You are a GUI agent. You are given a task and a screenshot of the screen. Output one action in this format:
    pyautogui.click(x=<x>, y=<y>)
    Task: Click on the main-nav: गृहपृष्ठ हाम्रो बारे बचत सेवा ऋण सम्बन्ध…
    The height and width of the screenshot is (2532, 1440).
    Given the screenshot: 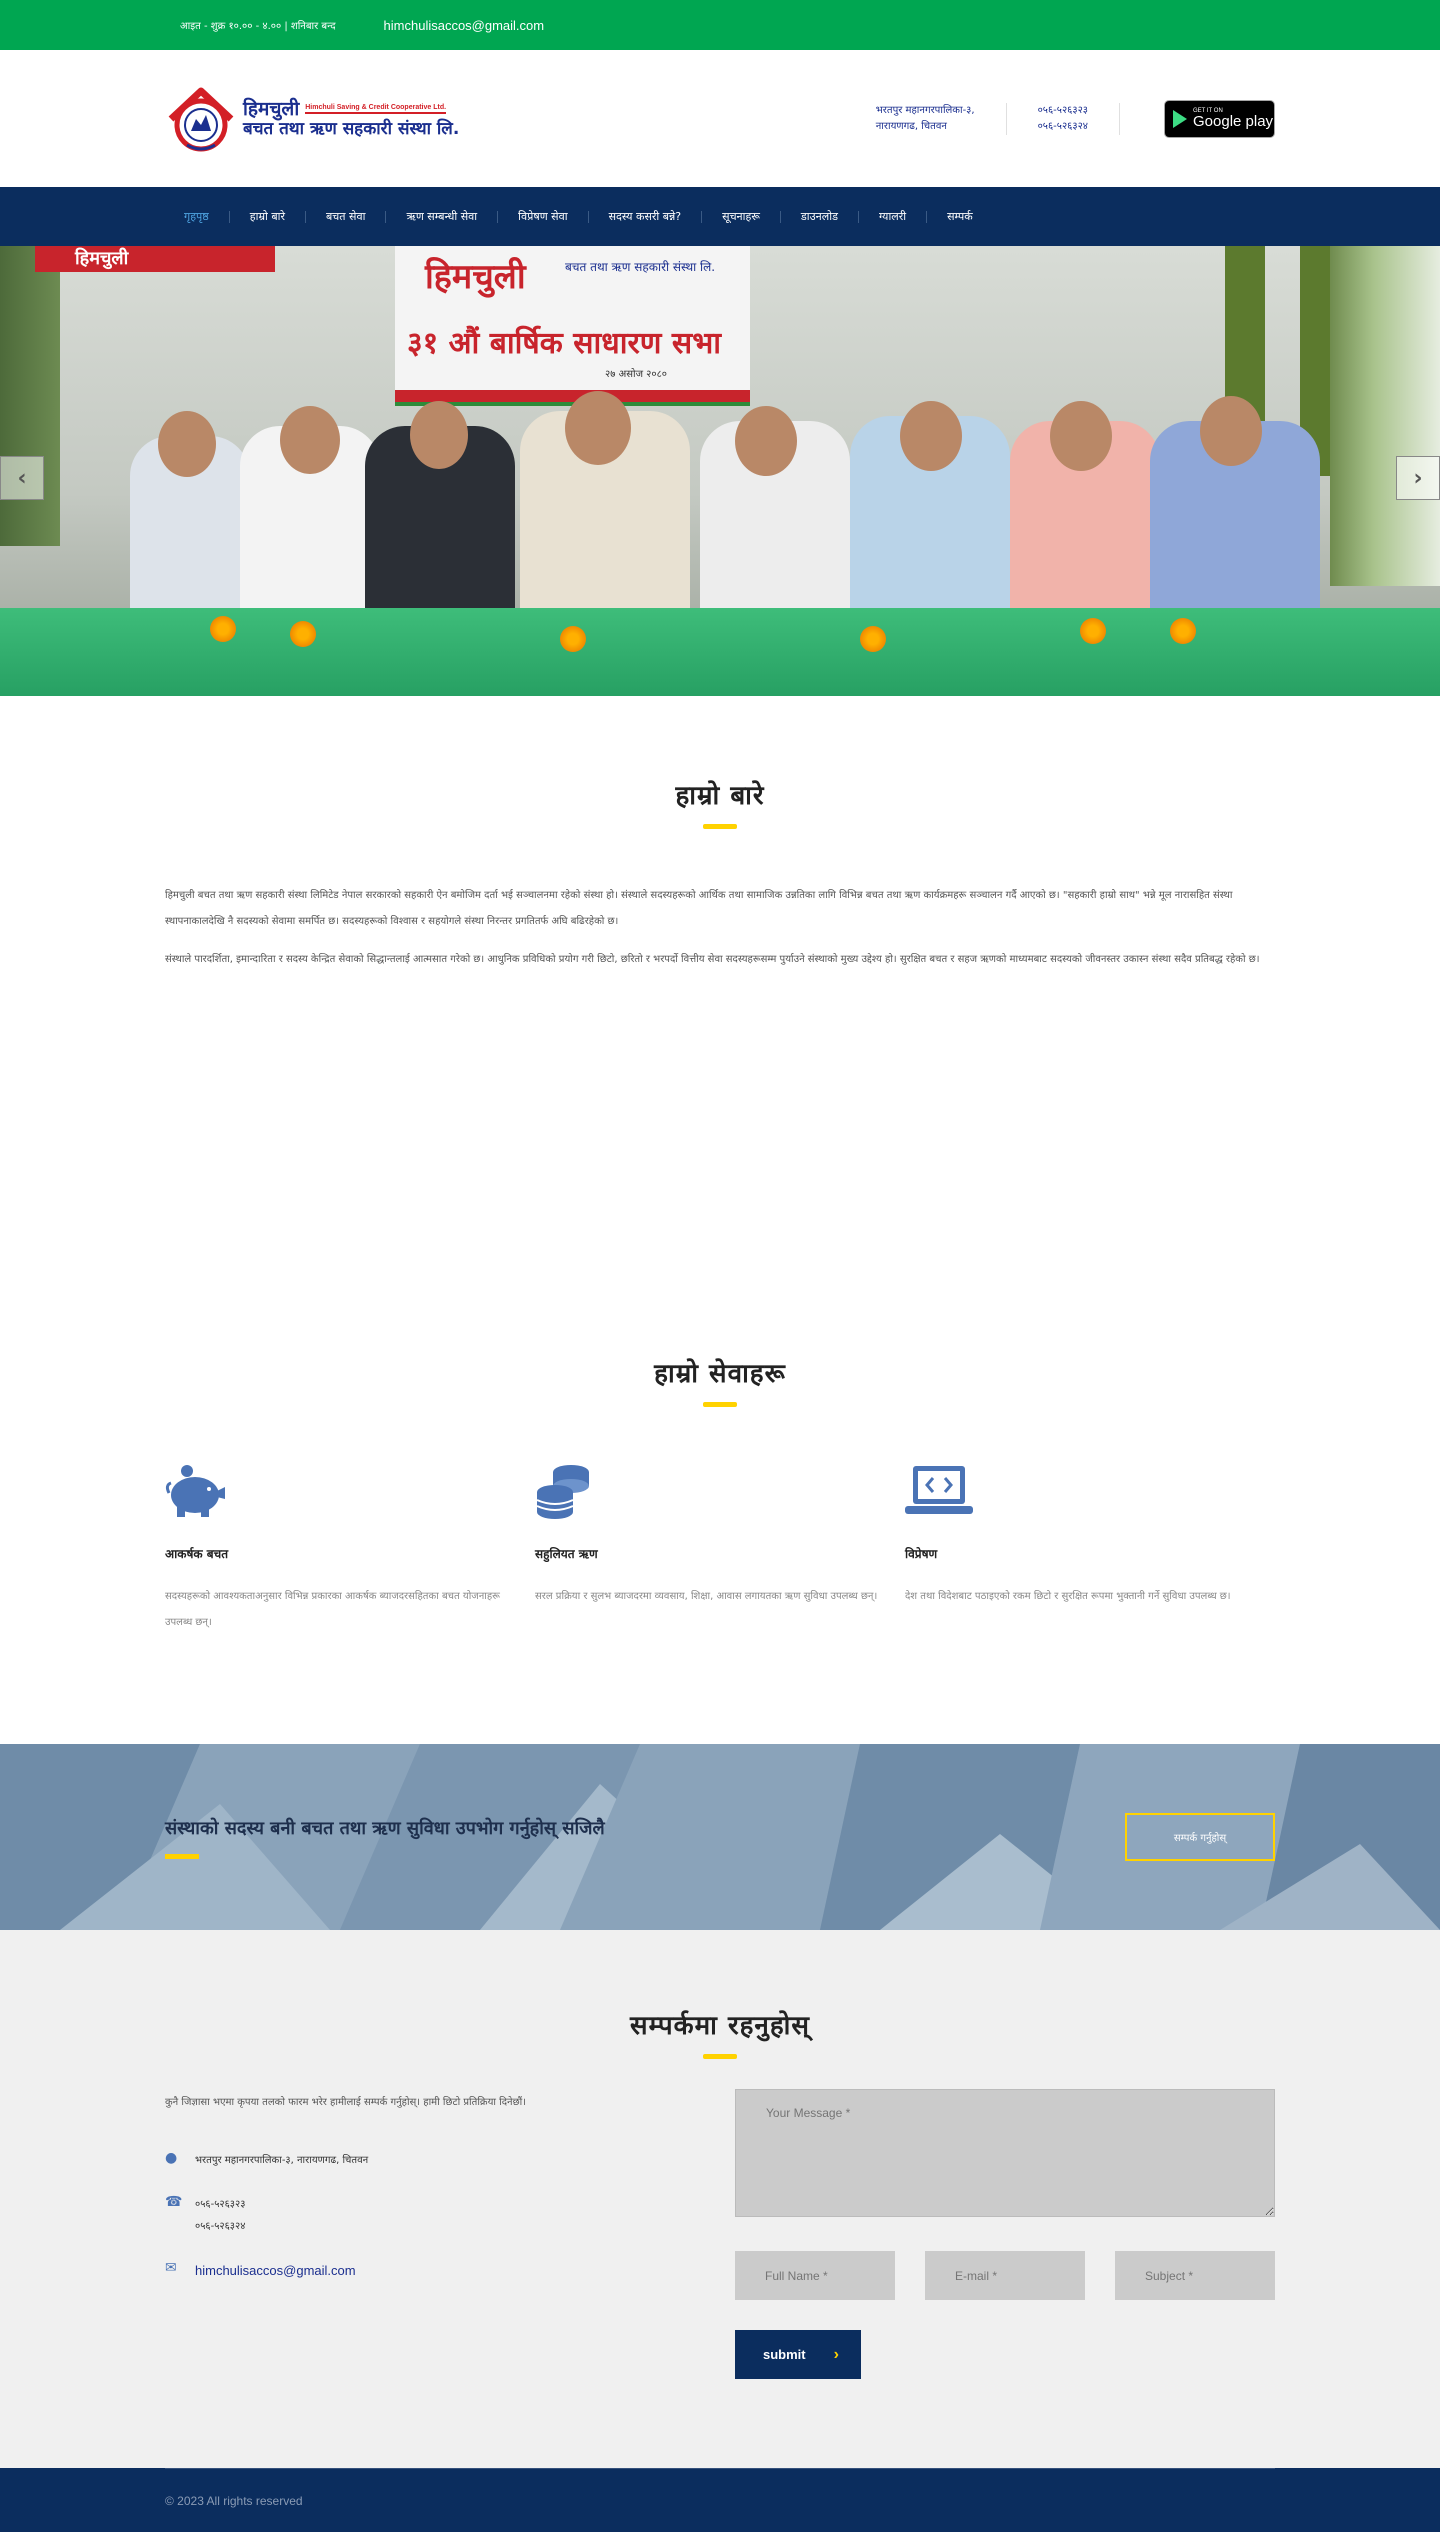 What is the action you would take?
    pyautogui.click(x=720, y=216)
    